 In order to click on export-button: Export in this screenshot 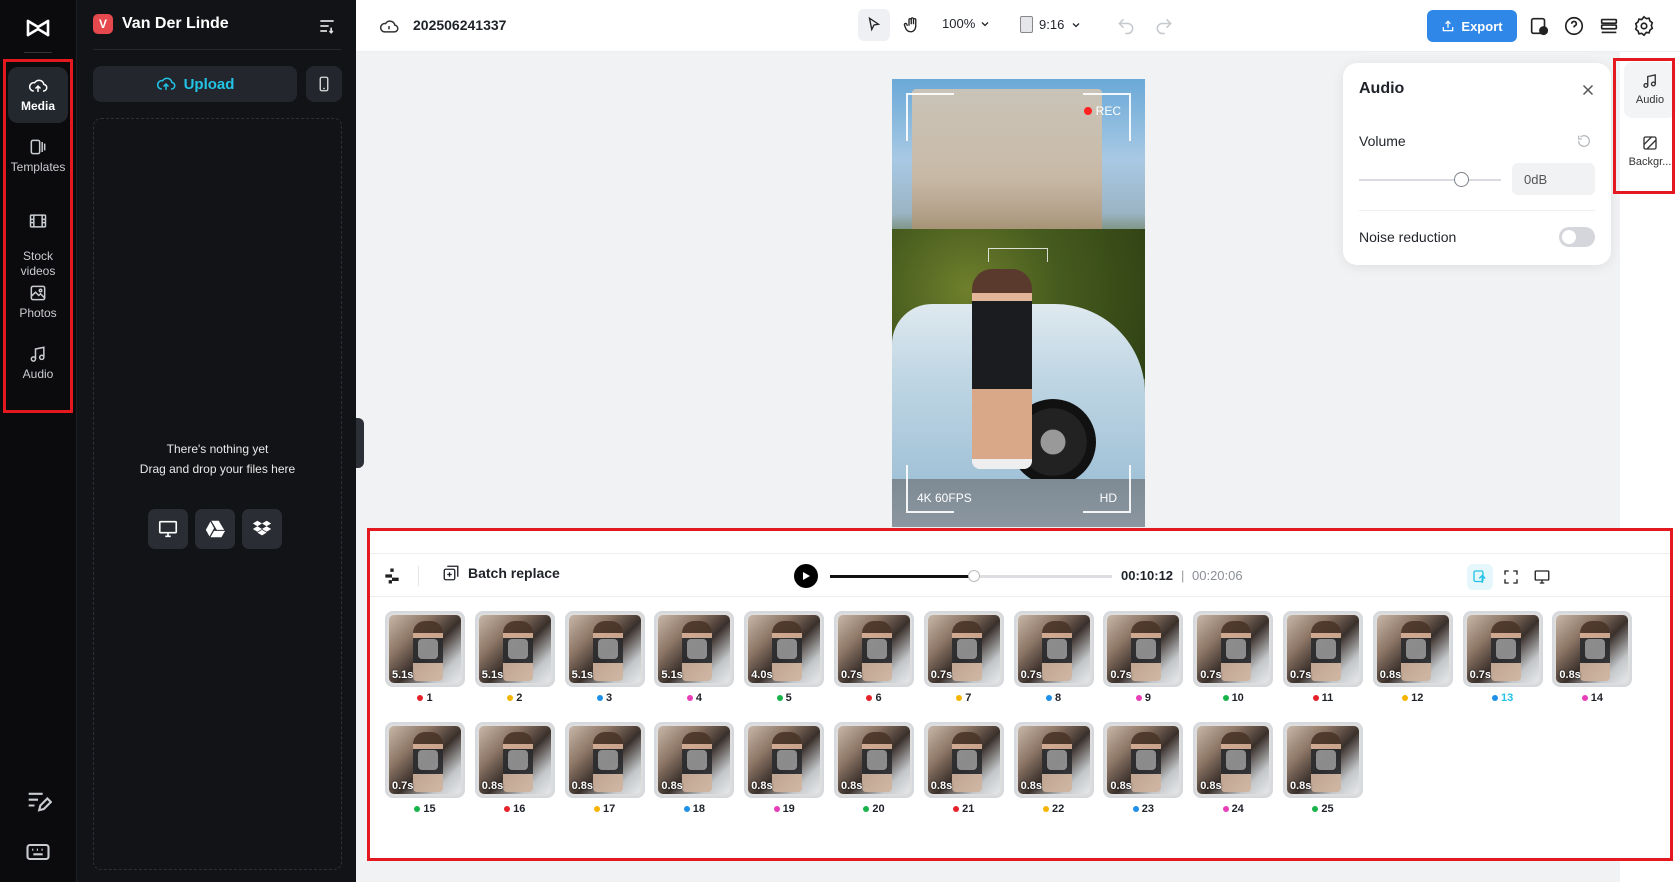, I will do `click(1472, 26)`.